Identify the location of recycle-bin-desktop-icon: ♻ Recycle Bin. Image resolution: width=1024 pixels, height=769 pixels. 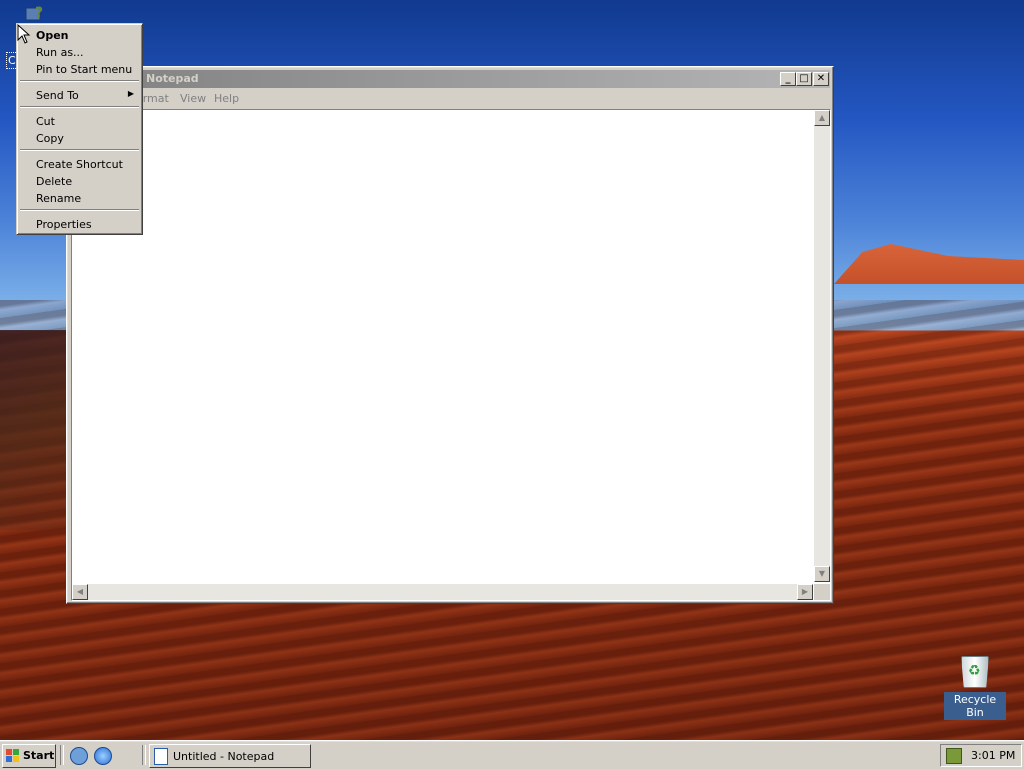
(975, 688).